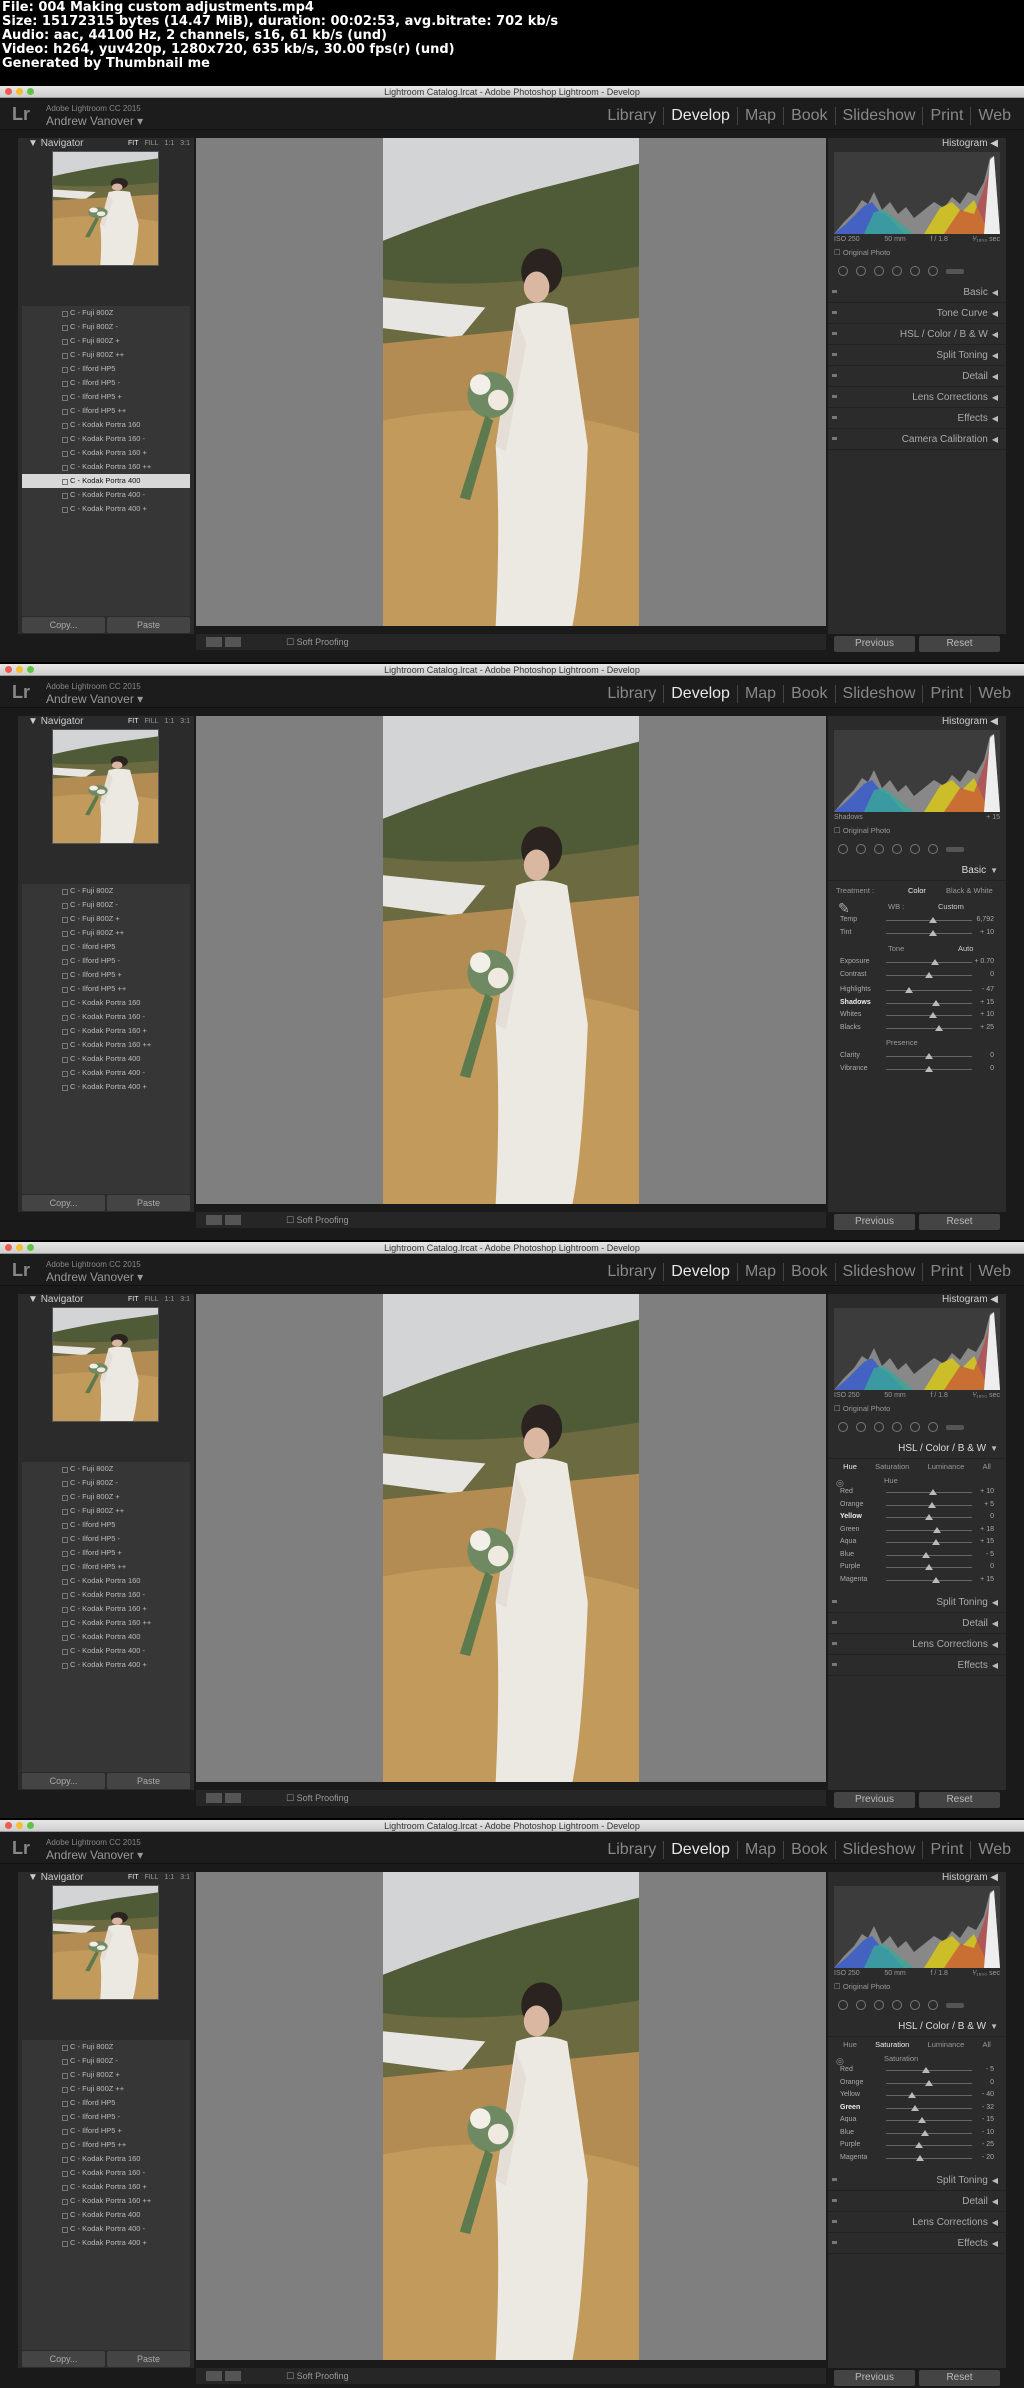 This screenshot has width=1024, height=2388. What do you see at coordinates (214, 1220) in the screenshot?
I see `loupe-view-icon` at bounding box center [214, 1220].